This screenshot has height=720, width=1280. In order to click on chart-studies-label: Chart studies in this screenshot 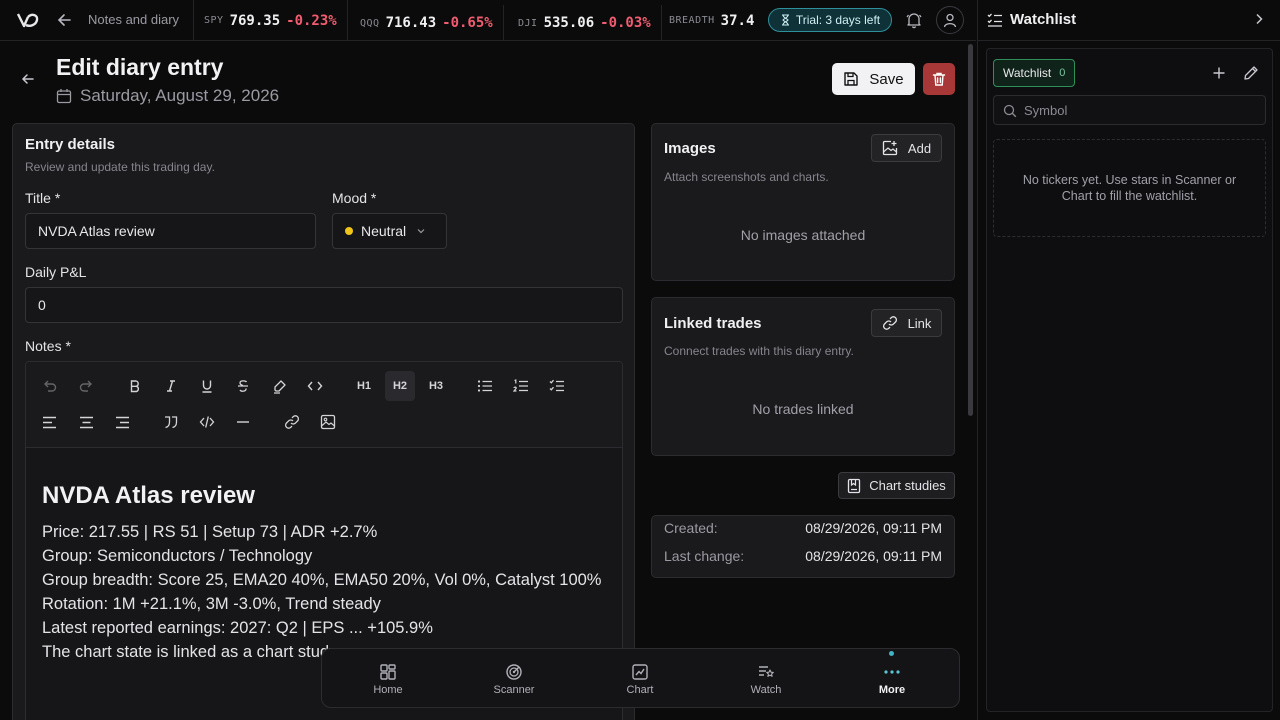, I will do `click(907, 485)`.